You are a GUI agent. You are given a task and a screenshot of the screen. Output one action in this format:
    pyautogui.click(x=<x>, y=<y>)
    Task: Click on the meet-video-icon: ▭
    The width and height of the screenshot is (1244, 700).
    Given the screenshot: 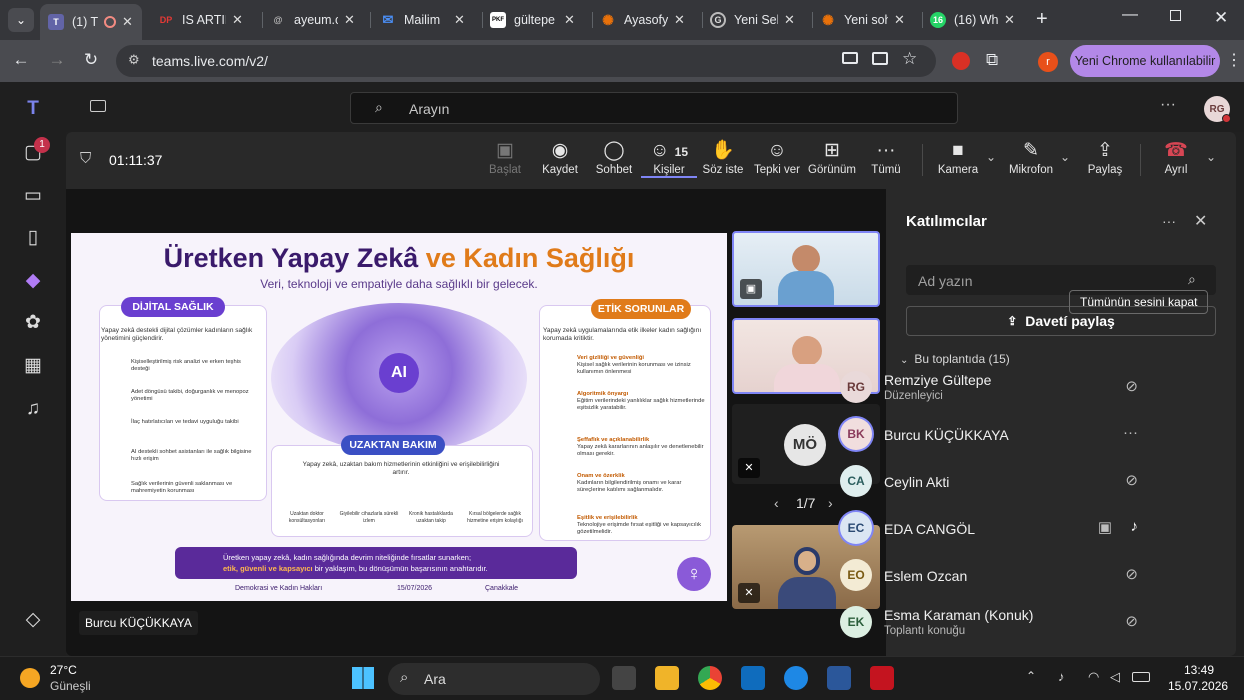 What is the action you would take?
    pyautogui.click(x=33, y=196)
    